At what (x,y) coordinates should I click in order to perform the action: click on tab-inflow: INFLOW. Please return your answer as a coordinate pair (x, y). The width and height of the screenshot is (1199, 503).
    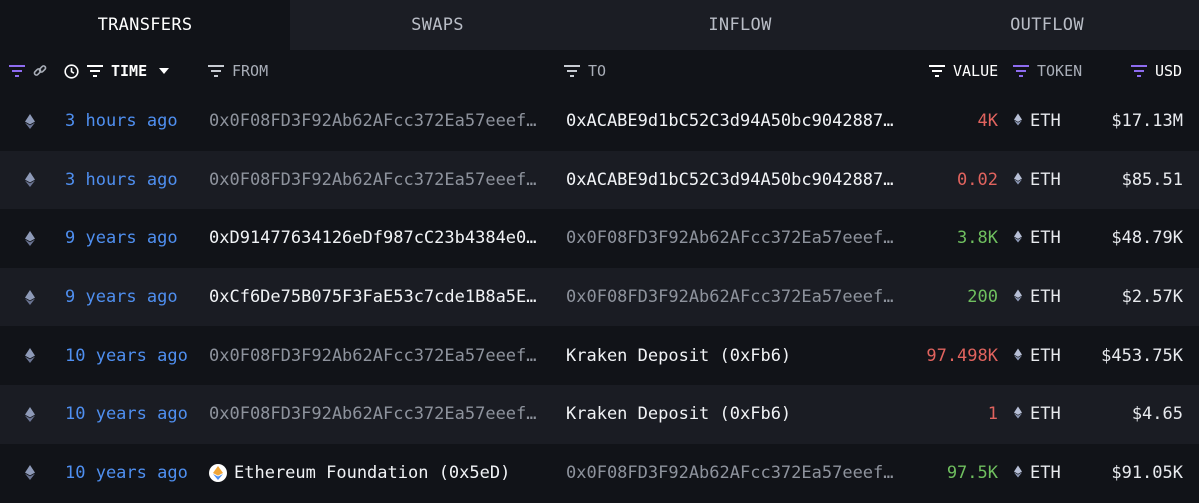
    Looking at the image, I should click on (740, 25).